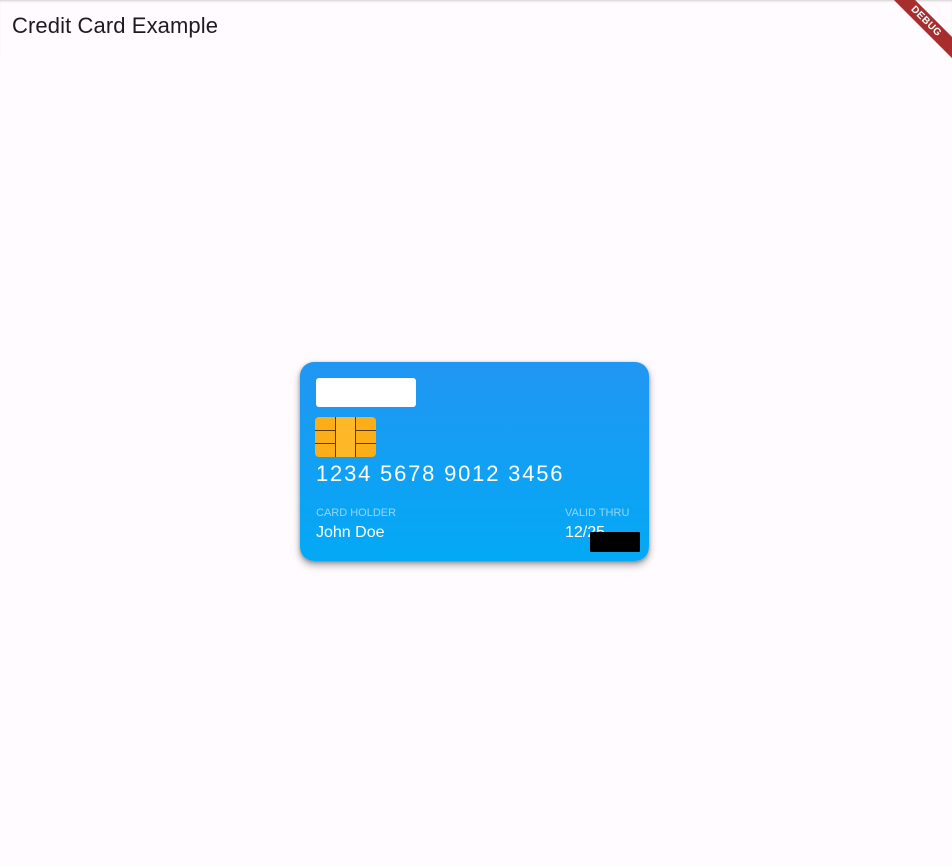 This screenshot has width=952, height=866. I want to click on chip-pattern, so click(345, 437).